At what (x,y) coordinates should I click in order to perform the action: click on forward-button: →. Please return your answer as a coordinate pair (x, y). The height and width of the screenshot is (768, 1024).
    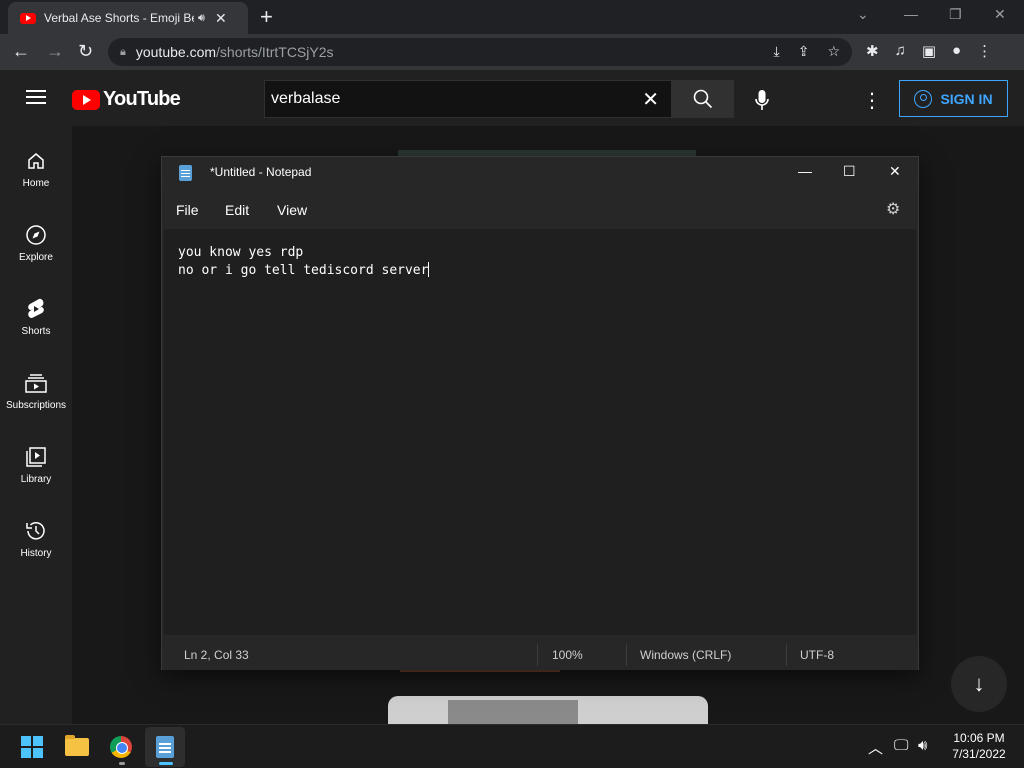
    Looking at the image, I should click on (55, 51).